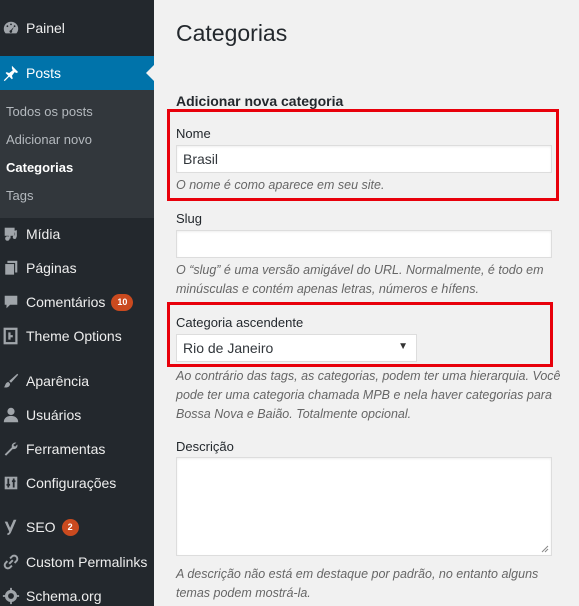 The width and height of the screenshot is (579, 606). I want to click on comment-count-badge: 10, so click(122, 302).